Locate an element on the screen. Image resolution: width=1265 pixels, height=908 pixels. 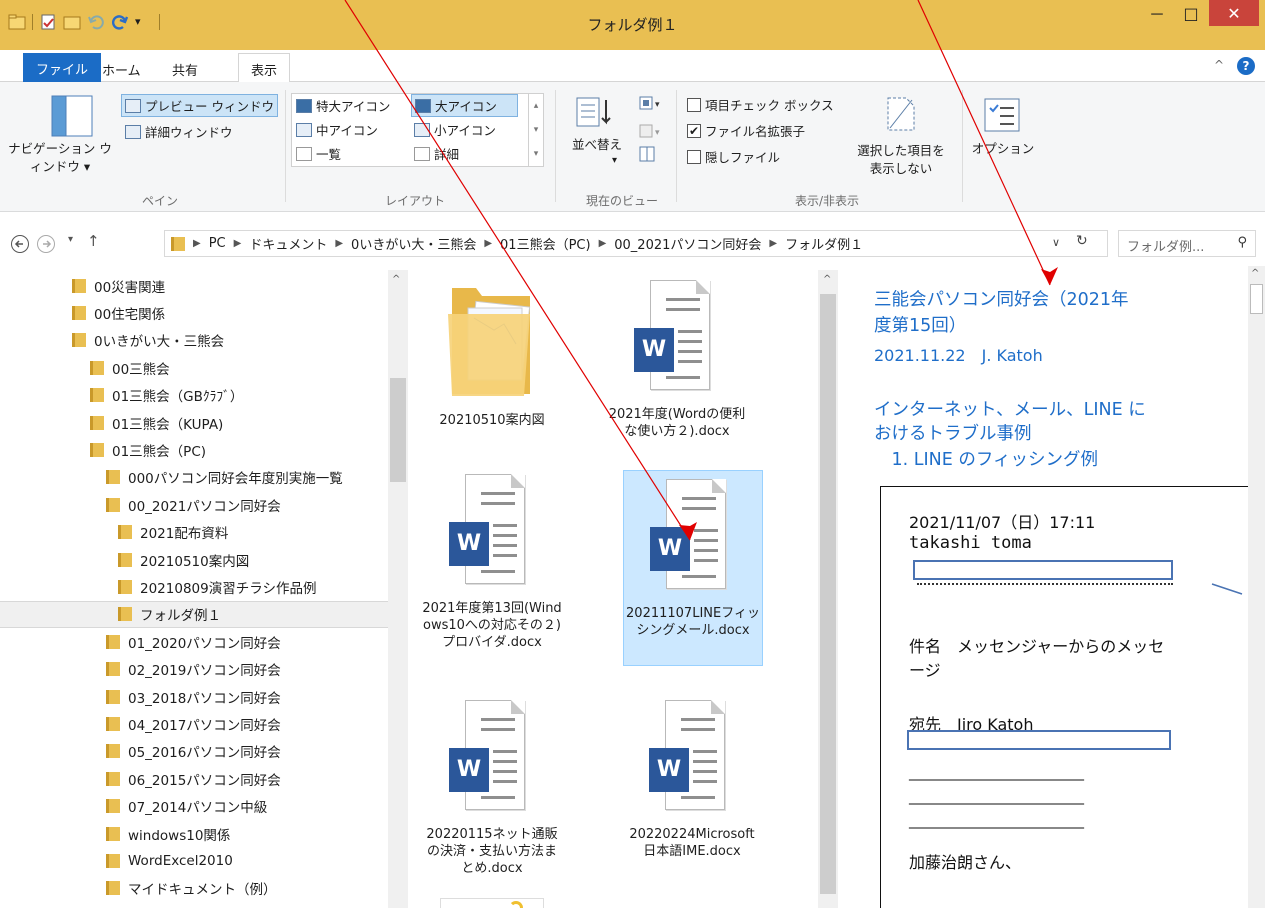
navigation-pane-button: ナビゲーション ウィンドウ ▾ is located at coordinates (60, 158).